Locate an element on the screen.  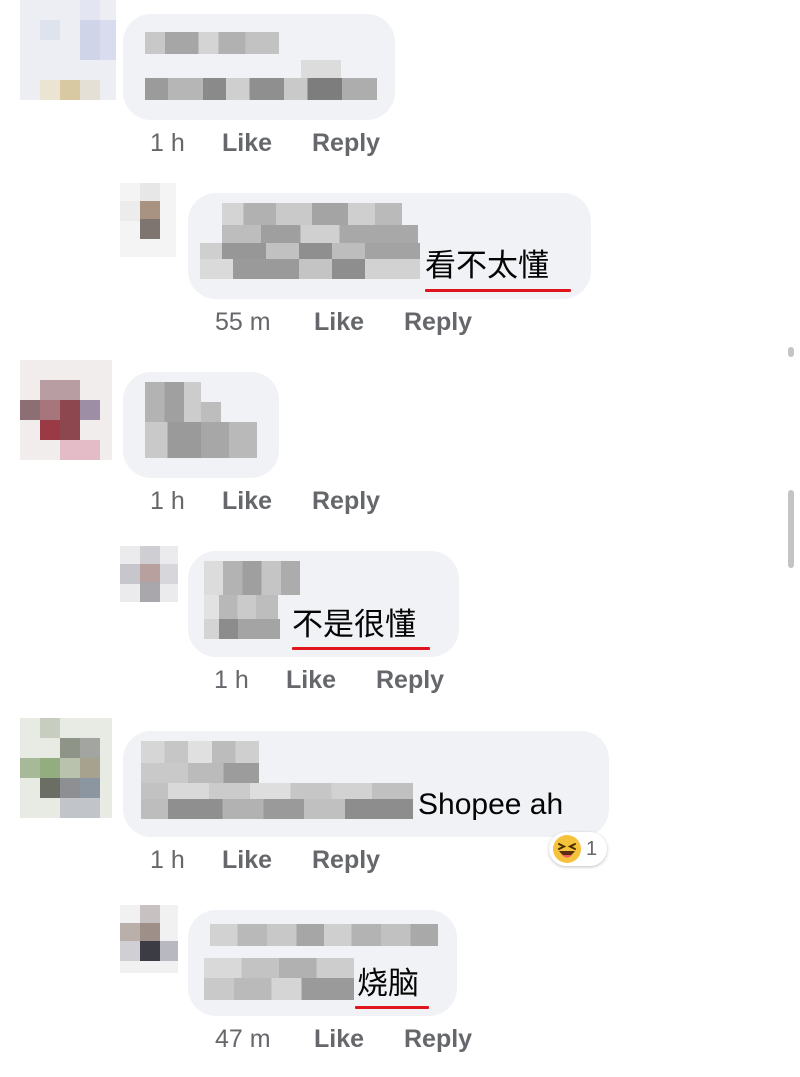
reaction-summary: 1 is located at coordinates (578, 849).